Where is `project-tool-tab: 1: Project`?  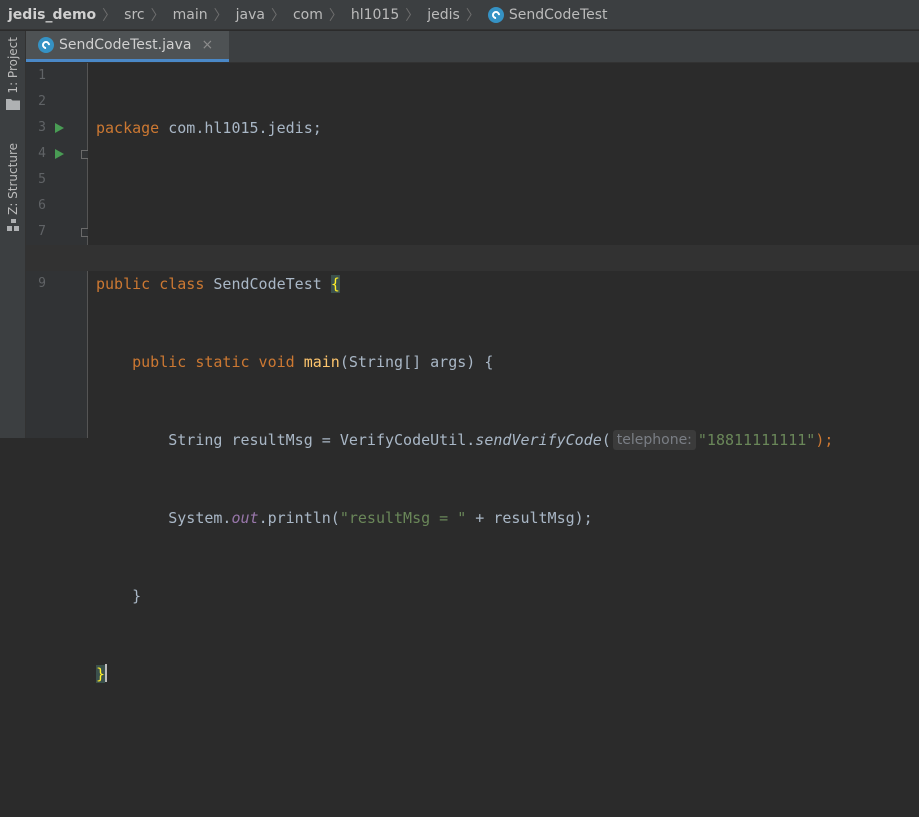
project-tool-tab: 1: Project is located at coordinates (13, 73).